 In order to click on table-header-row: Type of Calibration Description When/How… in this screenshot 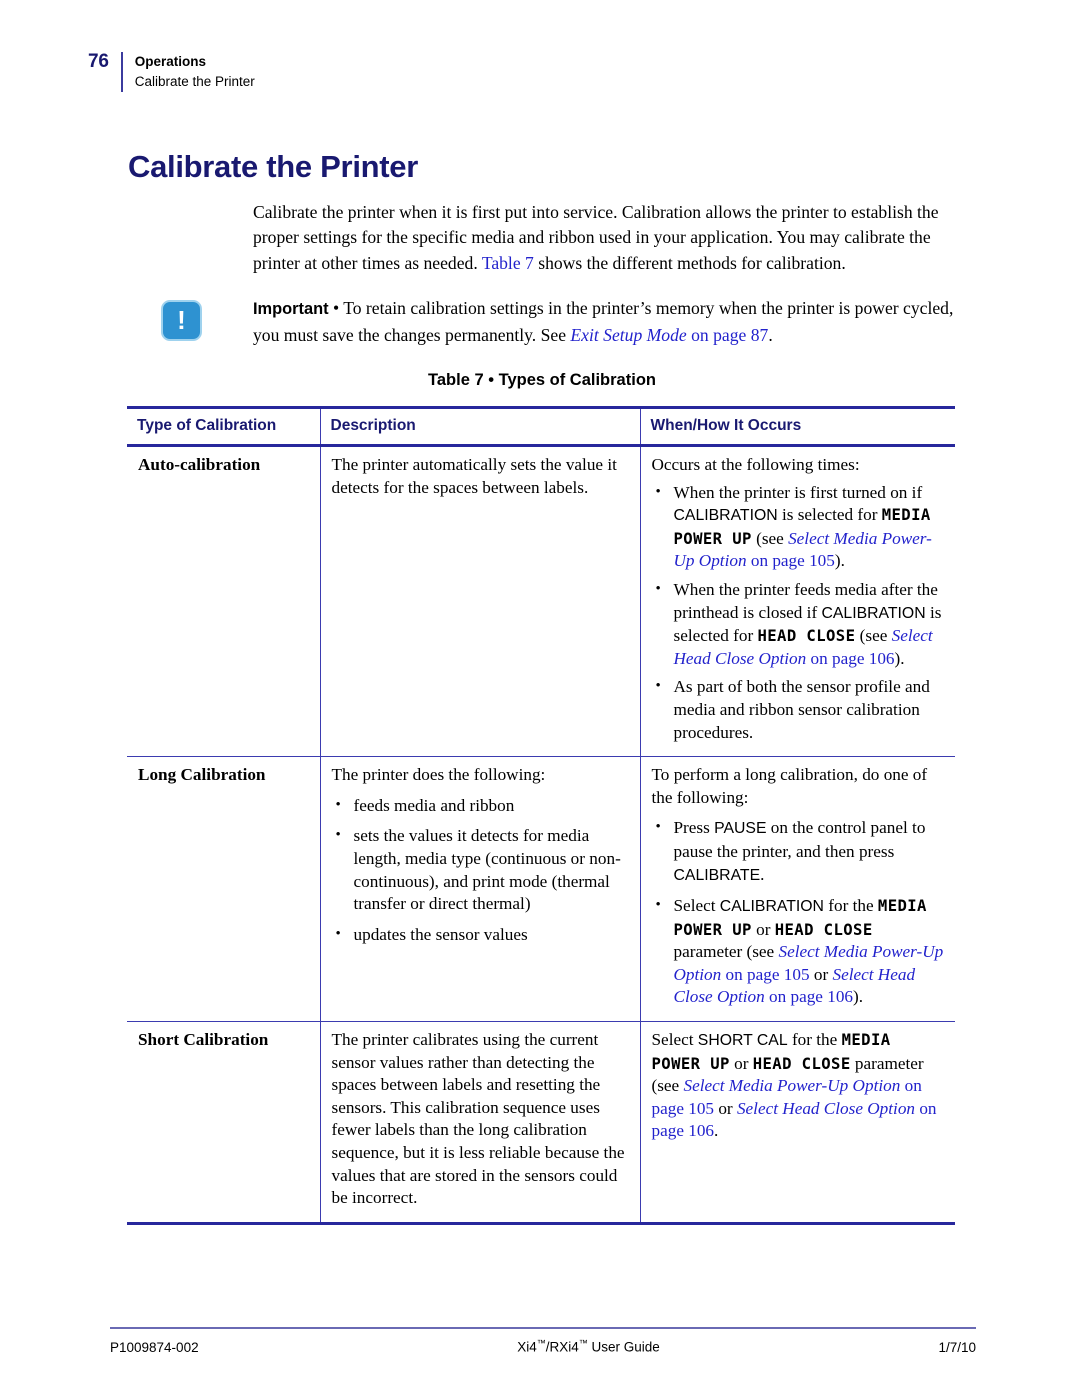, I will do `click(541, 426)`.